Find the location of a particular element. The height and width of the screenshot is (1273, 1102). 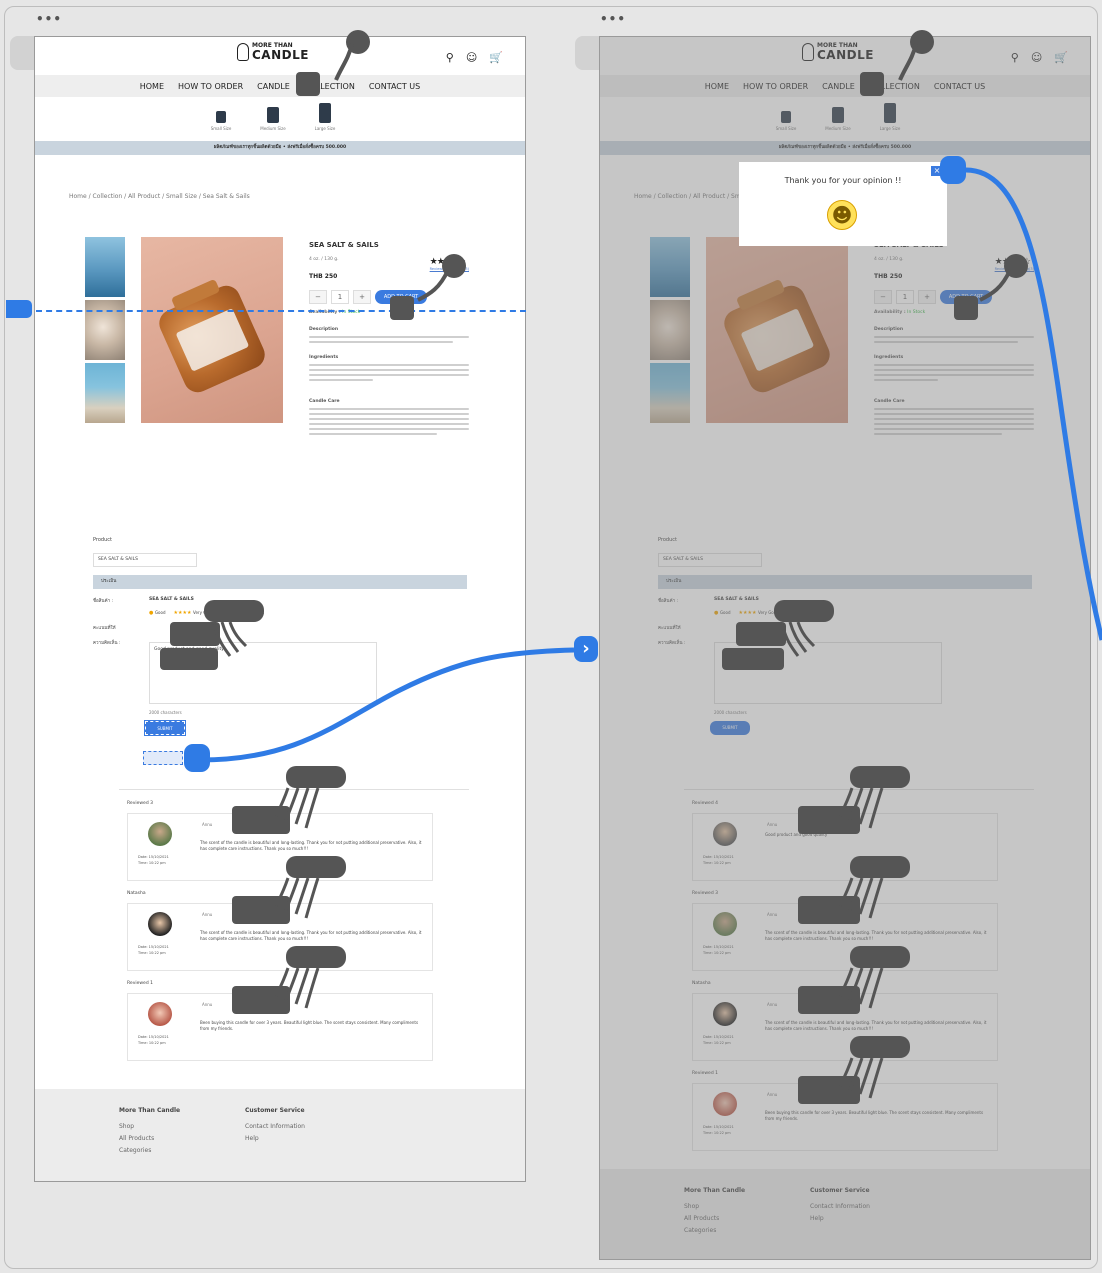

review-title: Reviewed 3 is located at coordinates (140, 803).